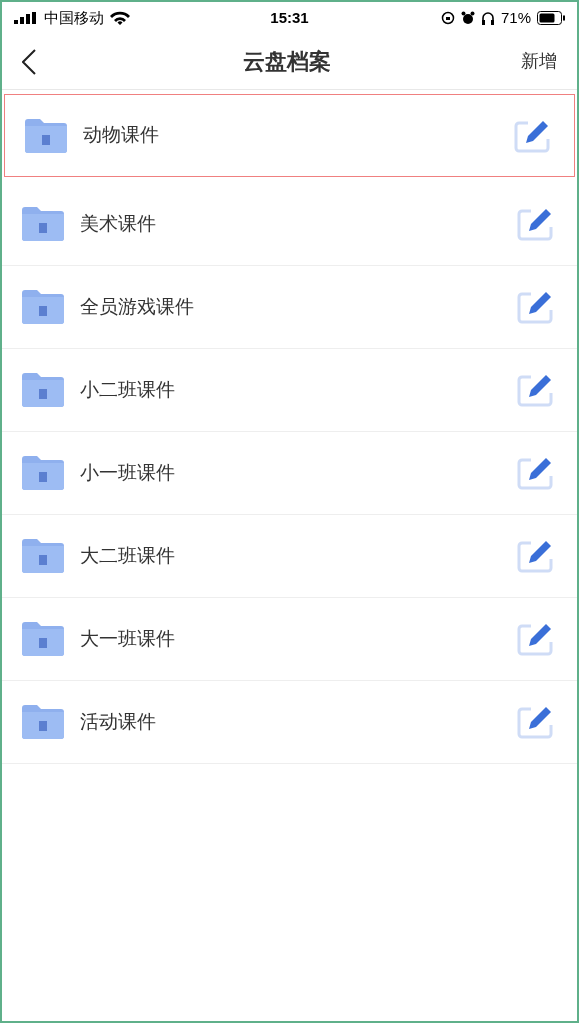 This screenshot has width=579, height=1023. I want to click on add-button: 新增, so click(539, 61).